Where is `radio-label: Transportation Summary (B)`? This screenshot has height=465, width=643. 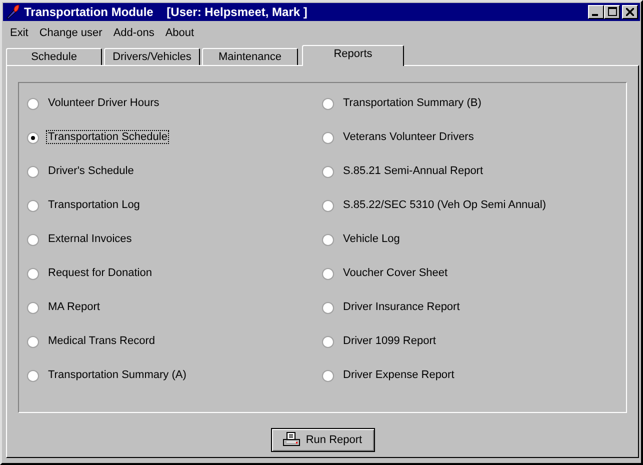
radio-label: Transportation Summary (B) is located at coordinates (412, 103).